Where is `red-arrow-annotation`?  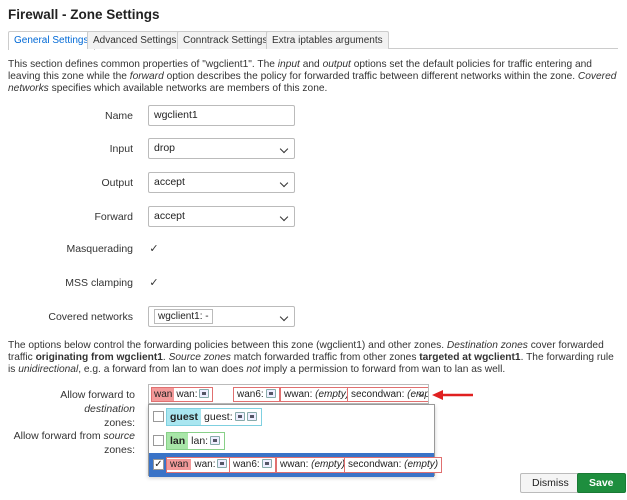 red-arrow-annotation is located at coordinates (452, 395).